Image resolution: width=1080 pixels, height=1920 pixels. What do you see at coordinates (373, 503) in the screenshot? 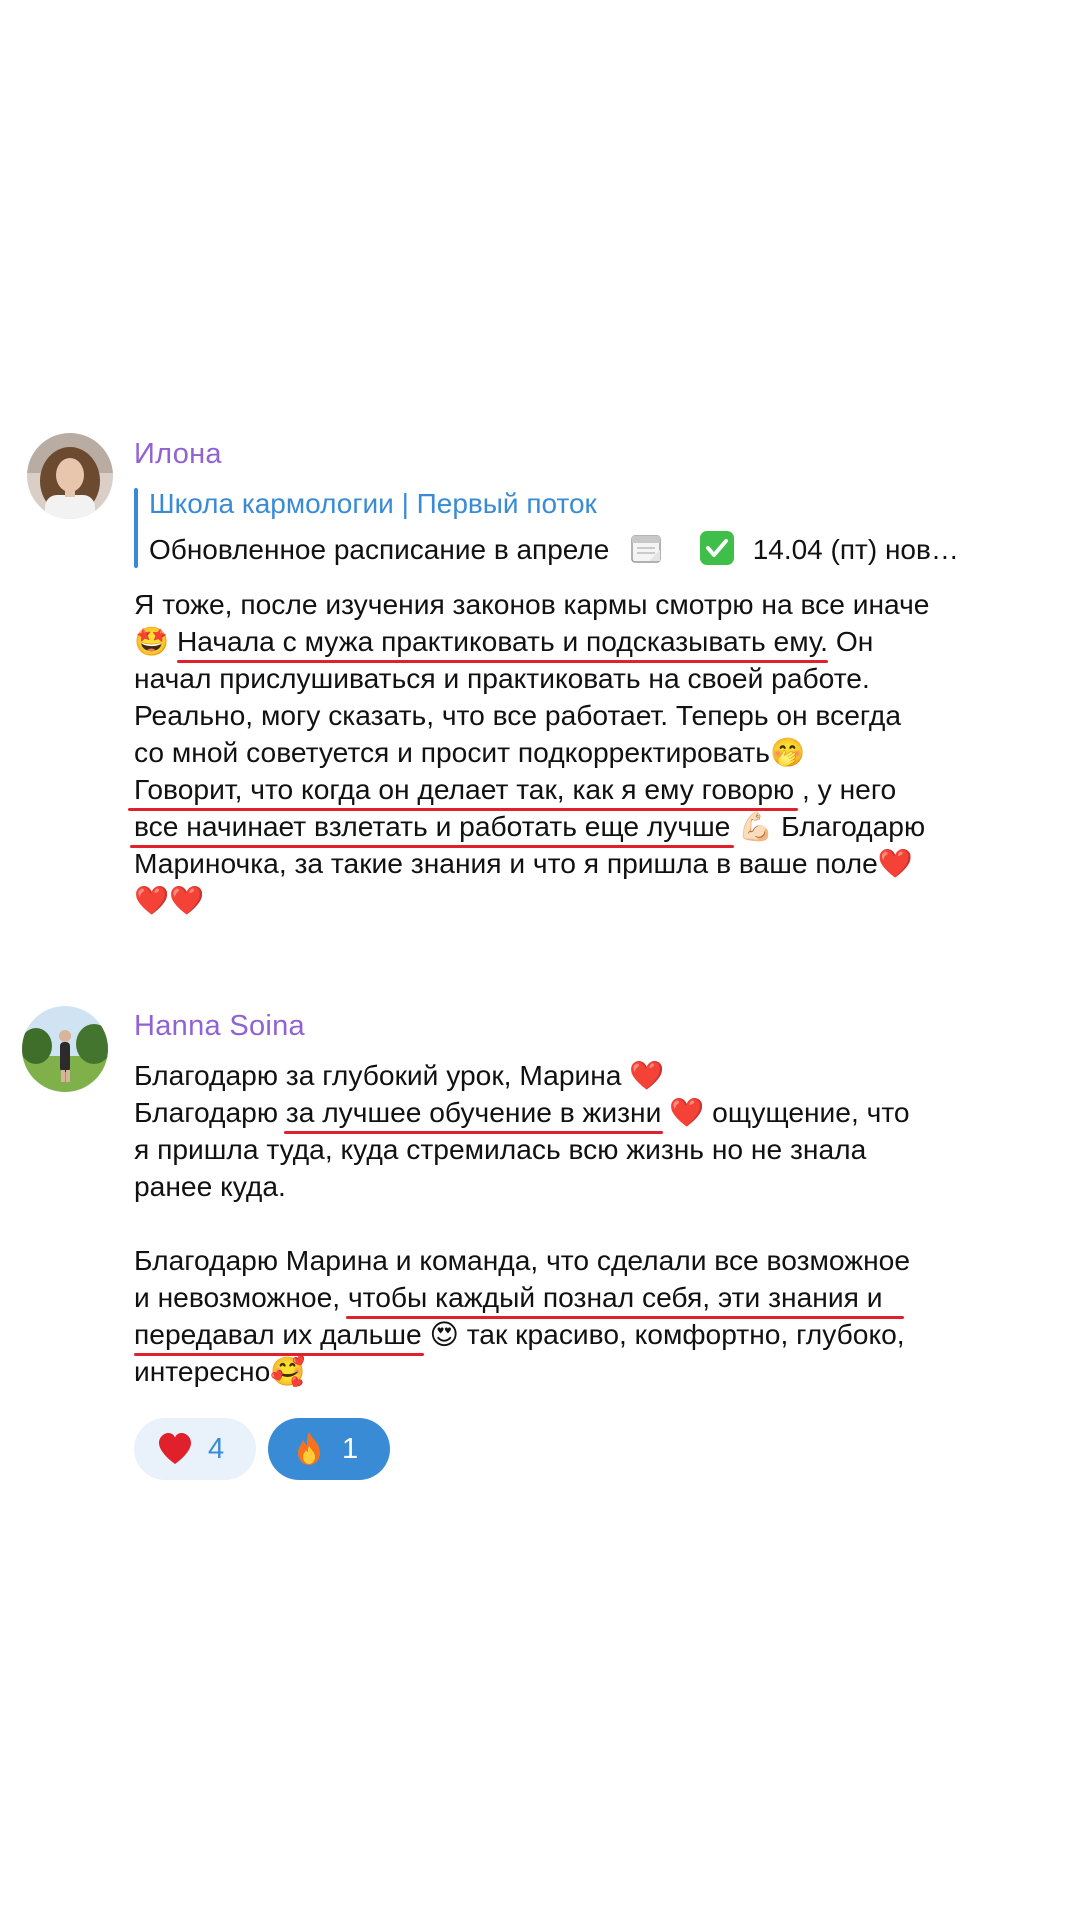
I see `reply-title: Школа кармологии | Первый поток` at bounding box center [373, 503].